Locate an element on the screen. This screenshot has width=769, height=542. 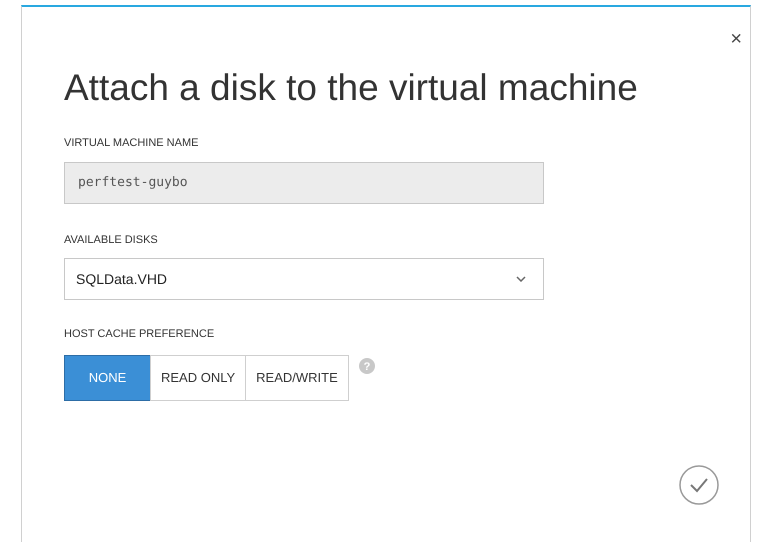
cache-option: READ/WRITE is located at coordinates (297, 377).